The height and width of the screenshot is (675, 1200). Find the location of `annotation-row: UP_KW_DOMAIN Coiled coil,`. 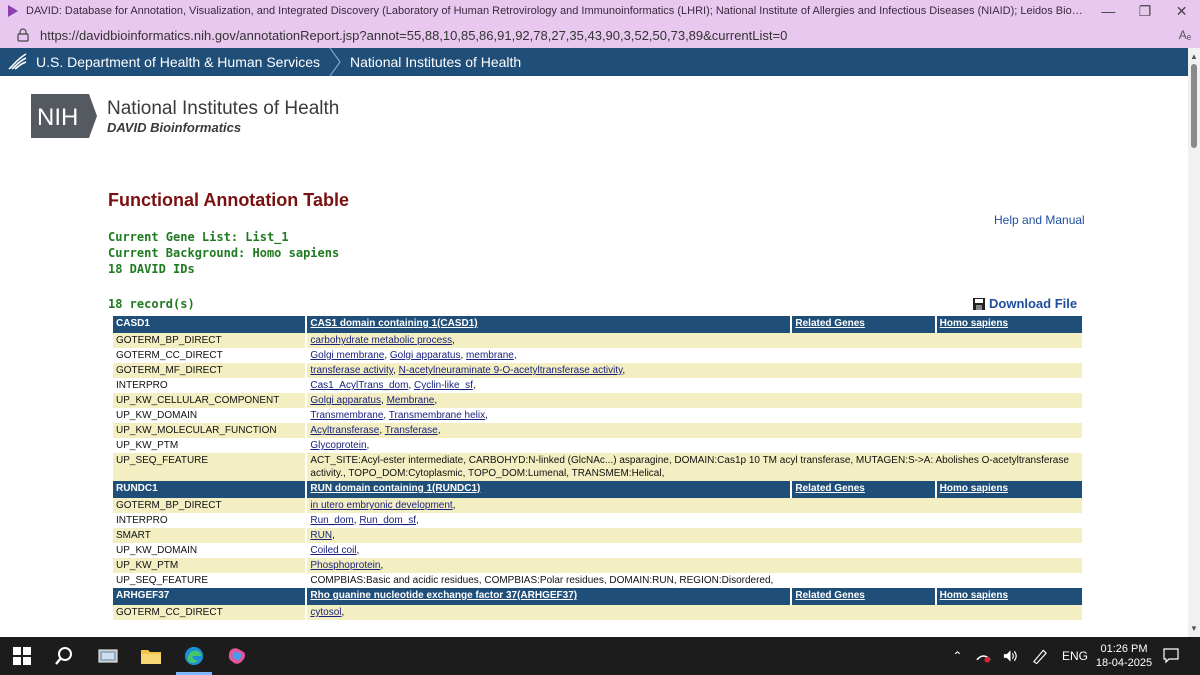

annotation-row: UP_KW_DOMAIN Coiled coil, is located at coordinates (597, 550).